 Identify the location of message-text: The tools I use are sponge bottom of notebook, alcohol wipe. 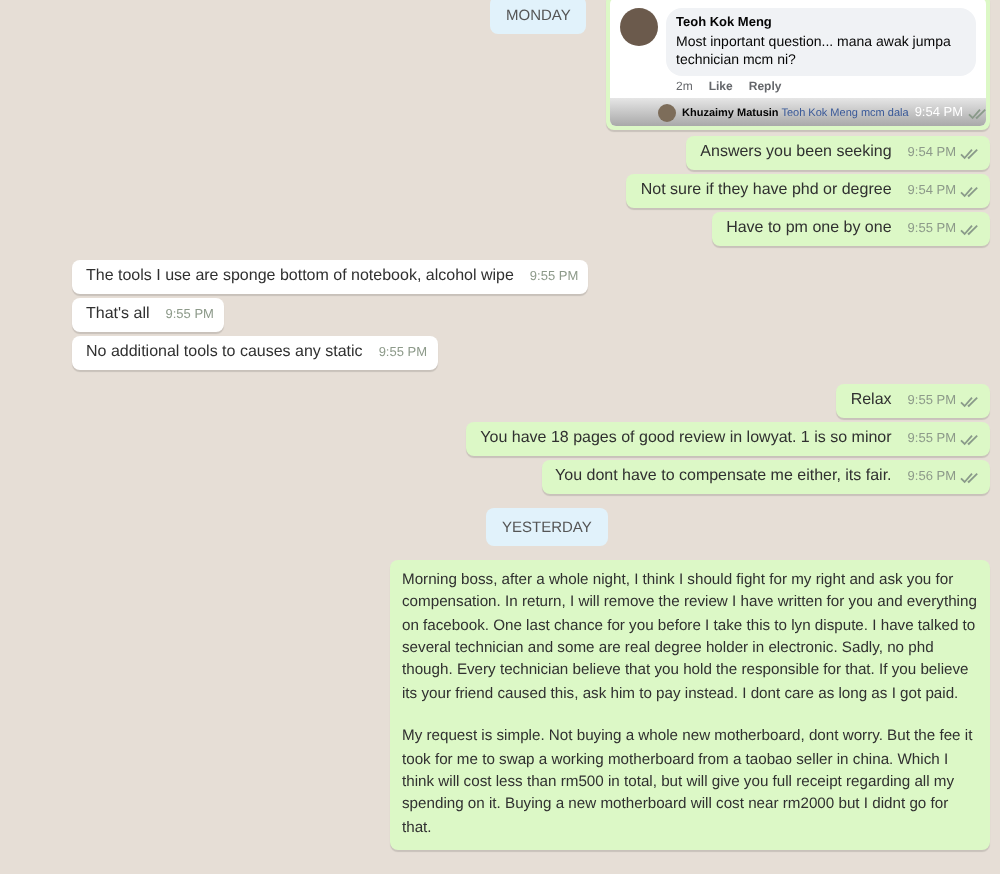
(300, 276).